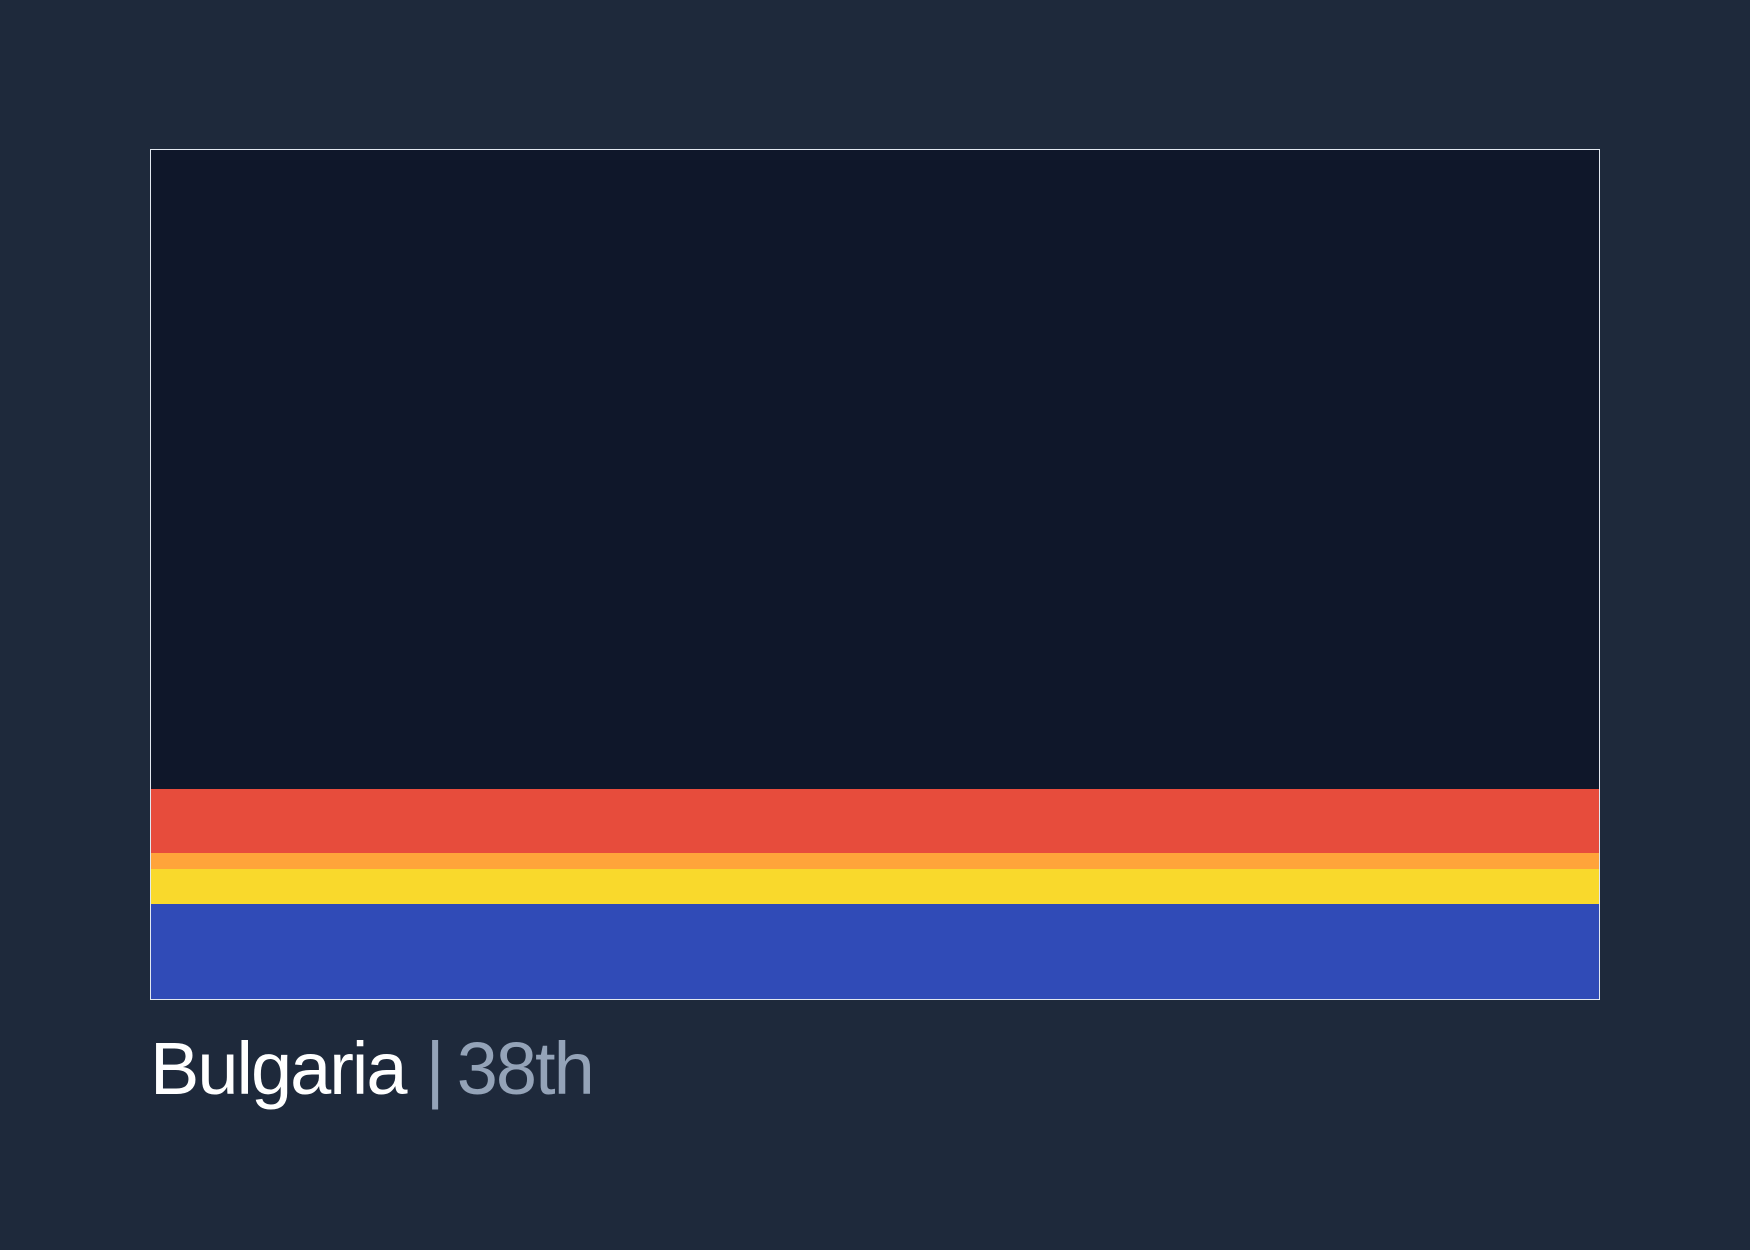 This screenshot has width=1750, height=1250. I want to click on blue-band, so click(875, 951).